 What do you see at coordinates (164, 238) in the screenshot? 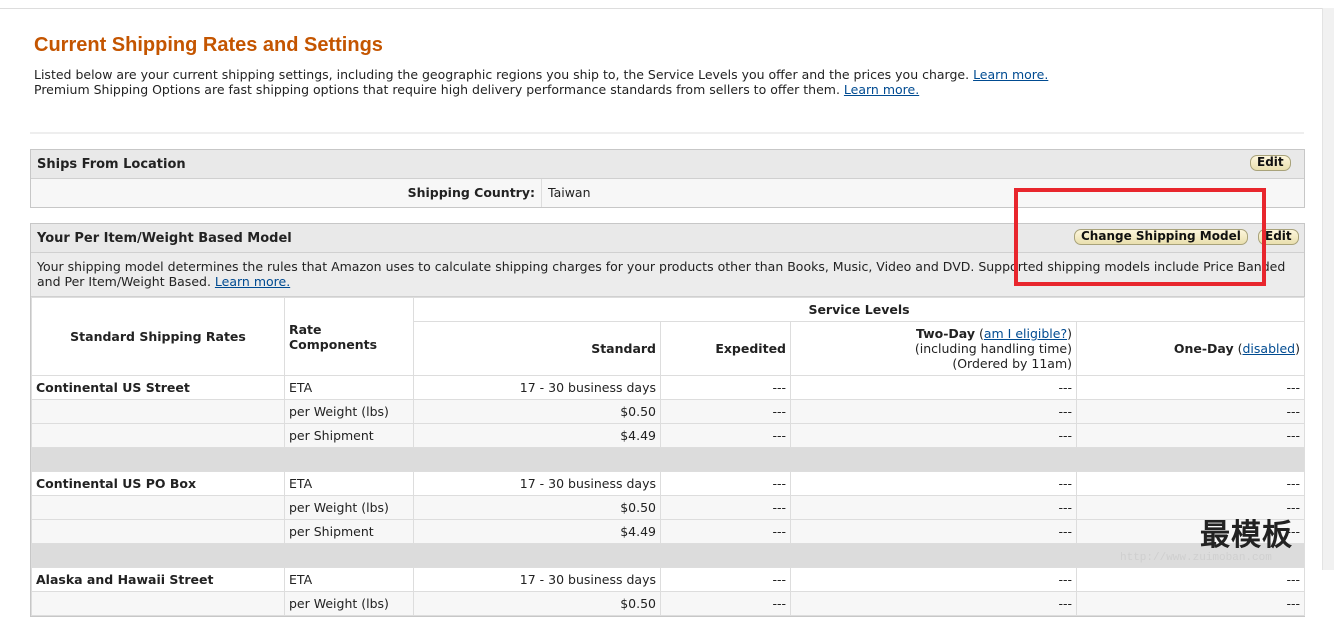
I see `shipping-model-title: Your Per Item/Weight Based Model` at bounding box center [164, 238].